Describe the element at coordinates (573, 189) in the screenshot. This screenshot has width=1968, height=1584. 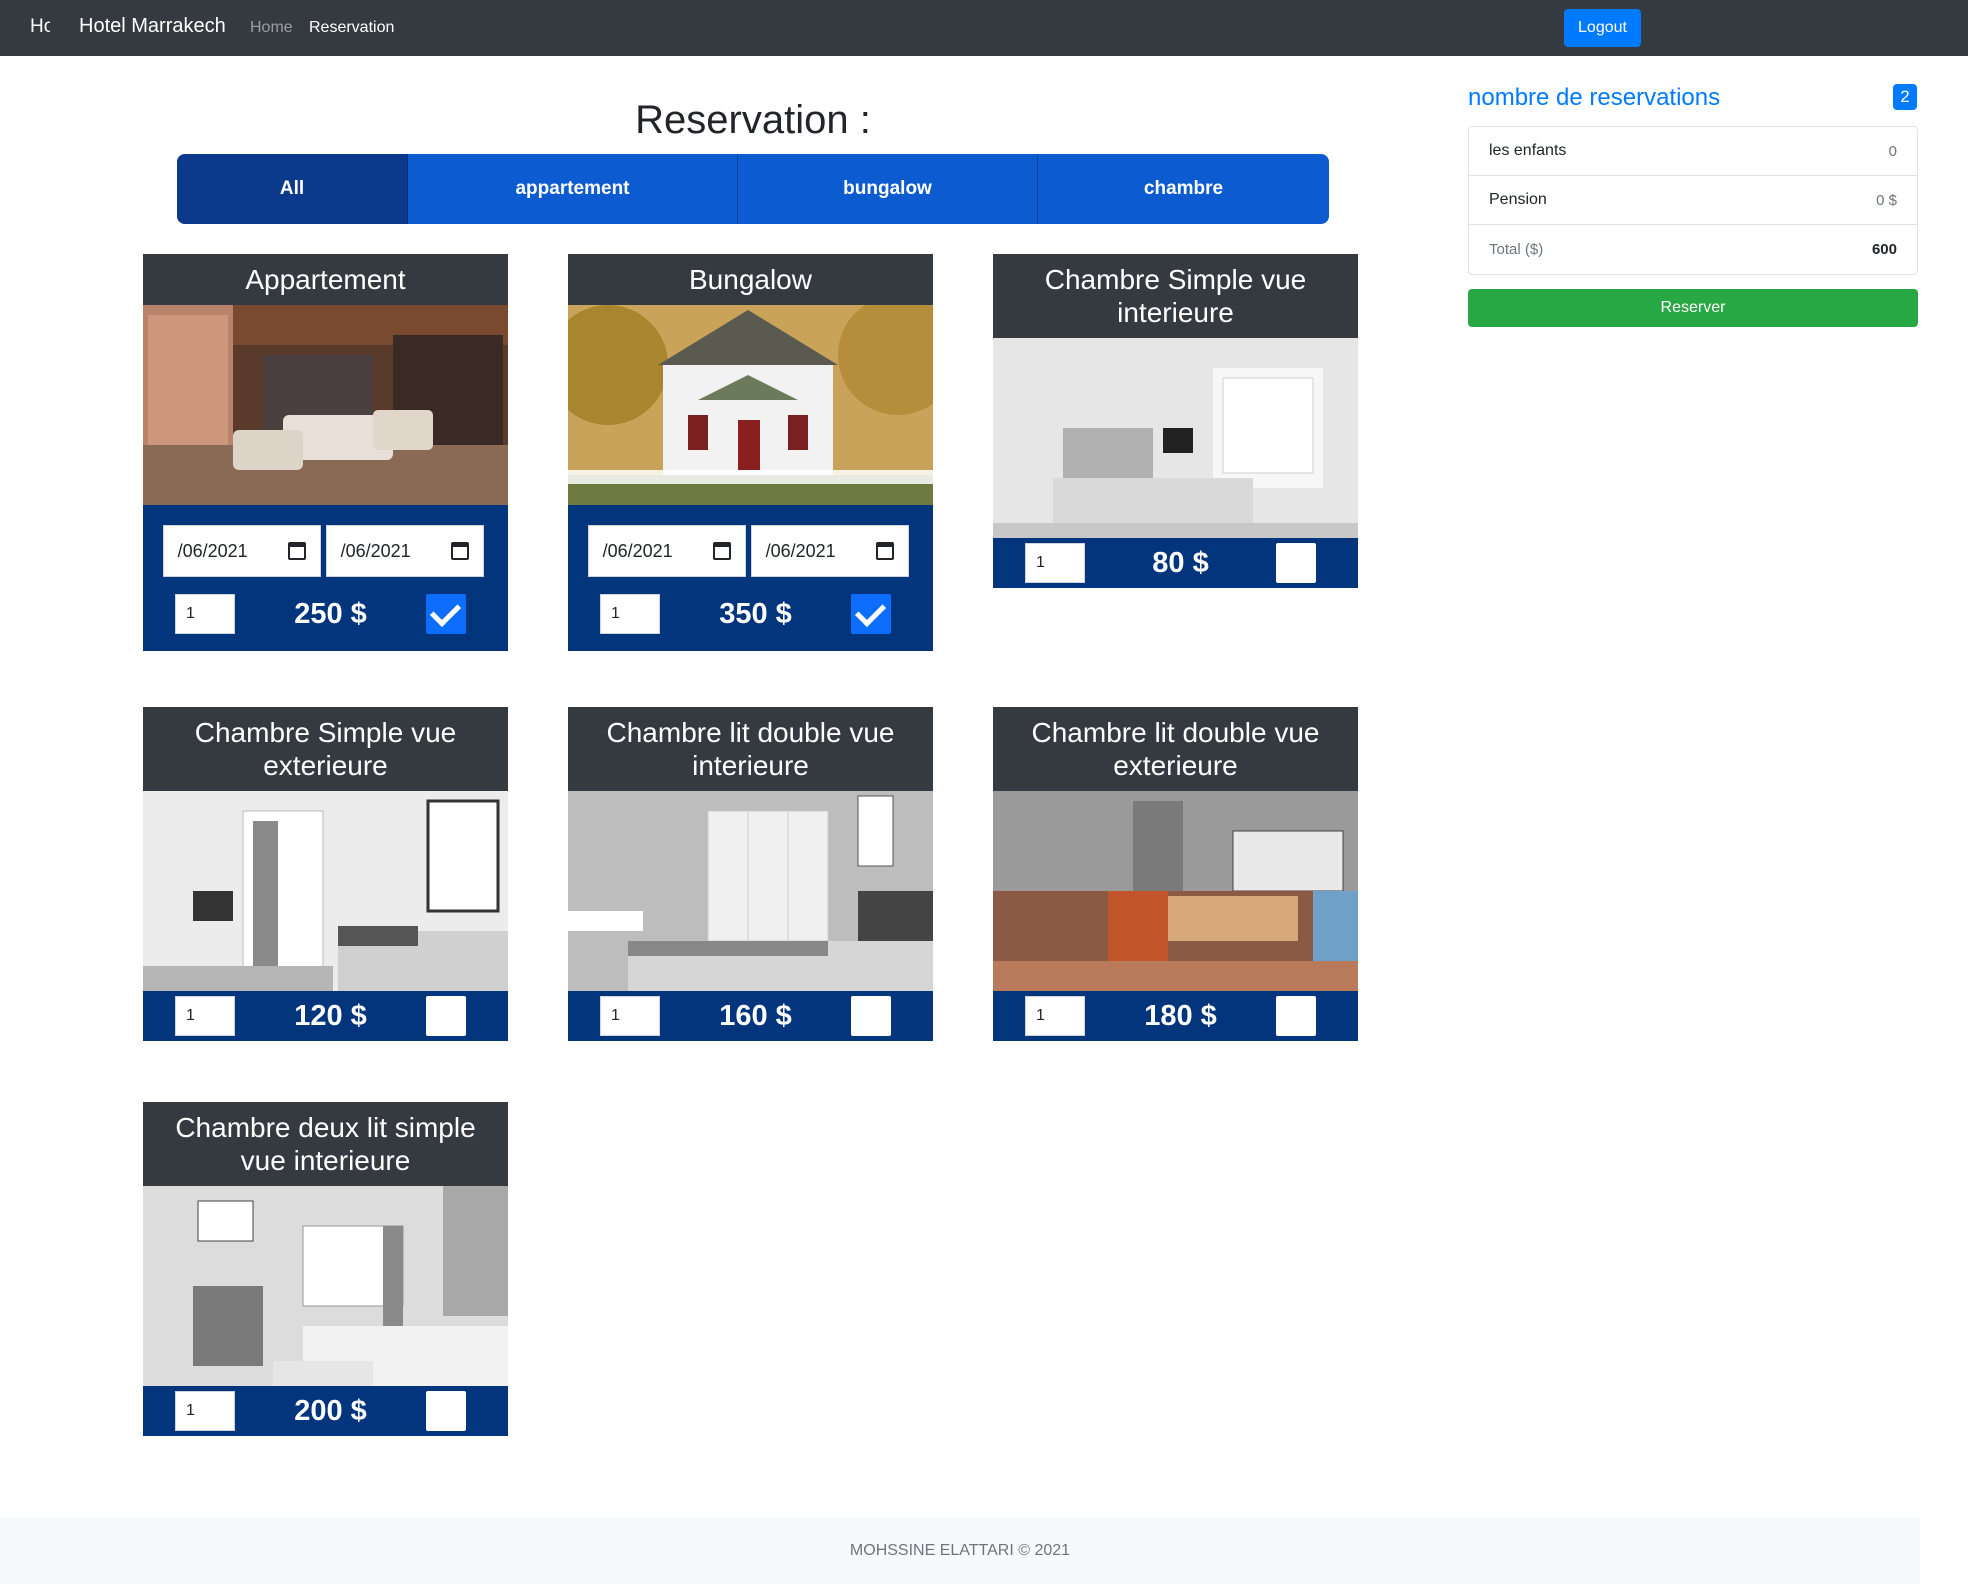
I see `filter-appartement-button: appartement` at that location.